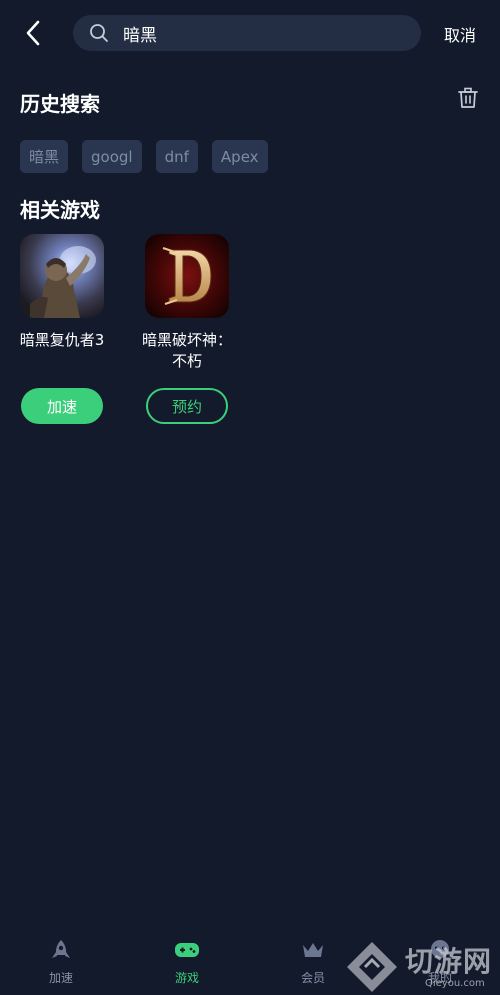 Image resolution: width=500 pixels, height=995 pixels. I want to click on crown-icon, so click(313, 950).